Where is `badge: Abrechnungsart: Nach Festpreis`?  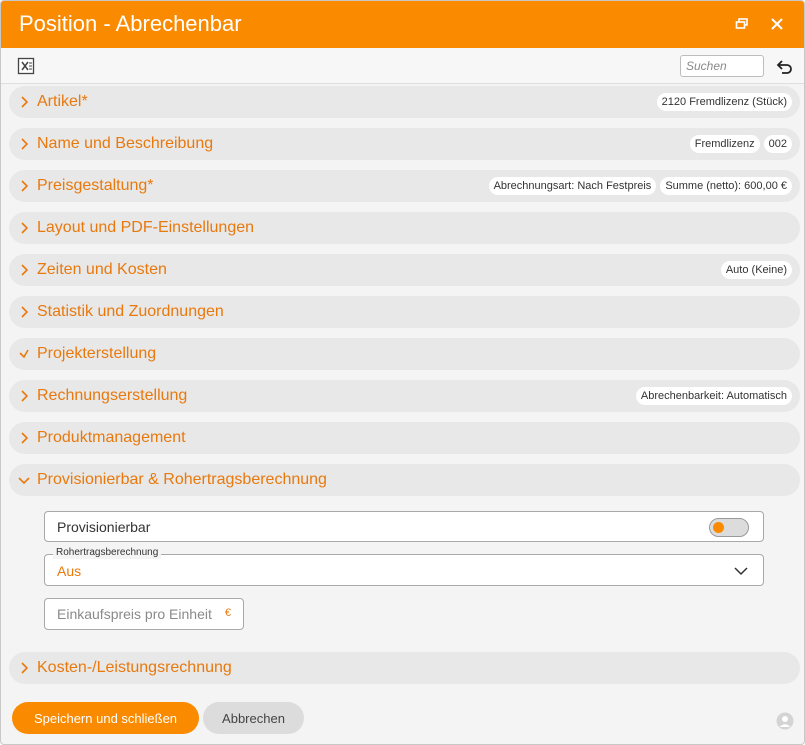 badge: Abrechnungsart: Nach Festpreis is located at coordinates (572, 186).